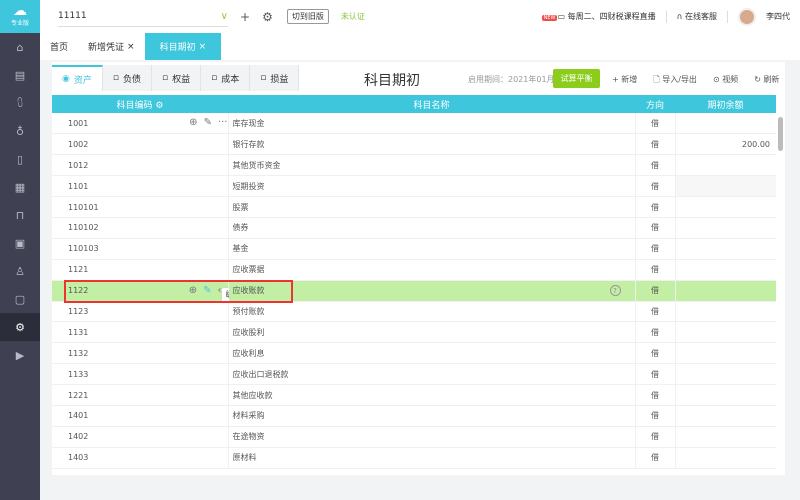  Describe the element at coordinates (414, 124) in the screenshot. I see `table-row: 1001 ⊕ ✎ ··· 库存现金 借` at that location.